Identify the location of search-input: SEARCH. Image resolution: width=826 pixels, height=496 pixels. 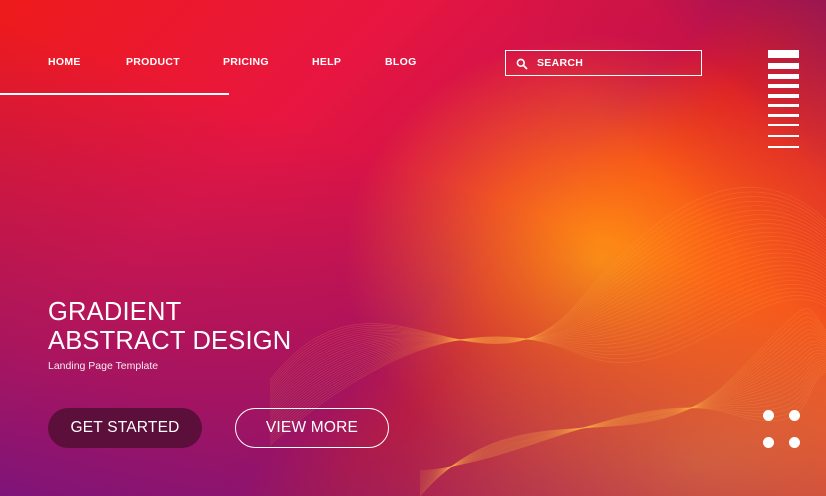
(560, 63).